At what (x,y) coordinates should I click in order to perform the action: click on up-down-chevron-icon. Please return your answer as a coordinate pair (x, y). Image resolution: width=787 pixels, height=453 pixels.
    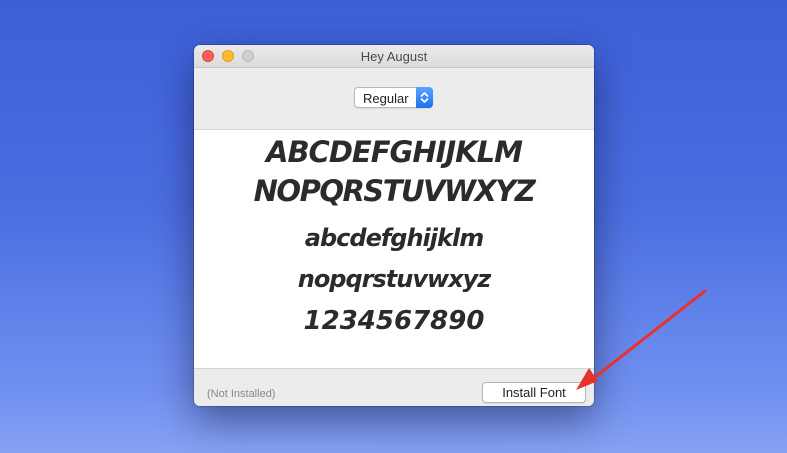
    Looking at the image, I should click on (424, 97).